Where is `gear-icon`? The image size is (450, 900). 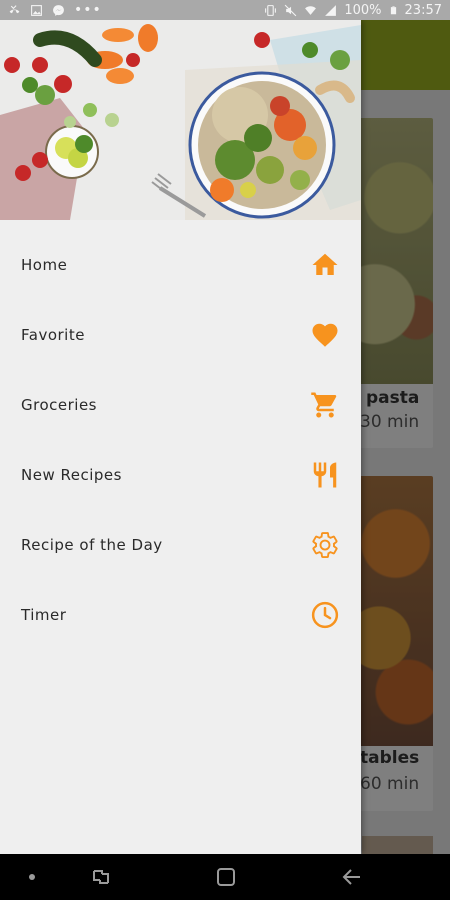 gear-icon is located at coordinates (325, 545).